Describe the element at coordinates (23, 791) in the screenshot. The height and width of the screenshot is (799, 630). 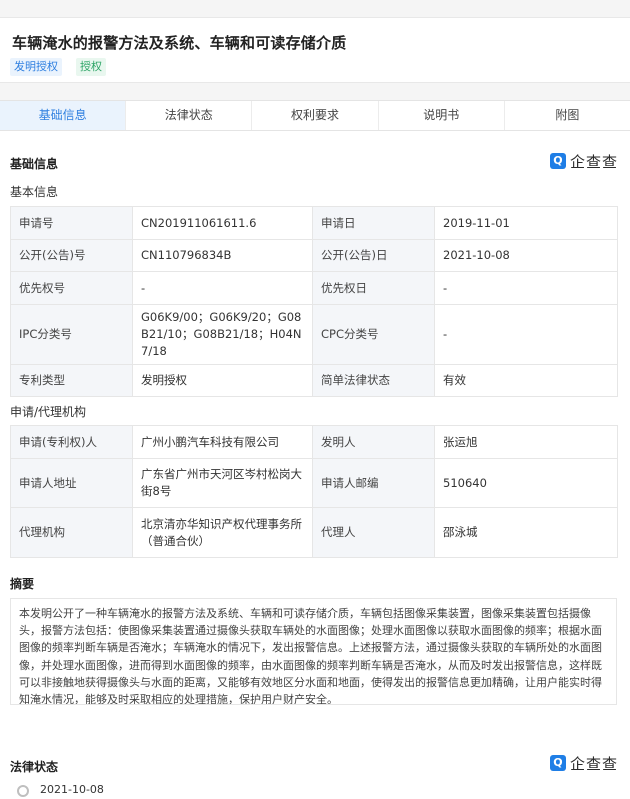
I see `timeline-dot-icon` at that location.